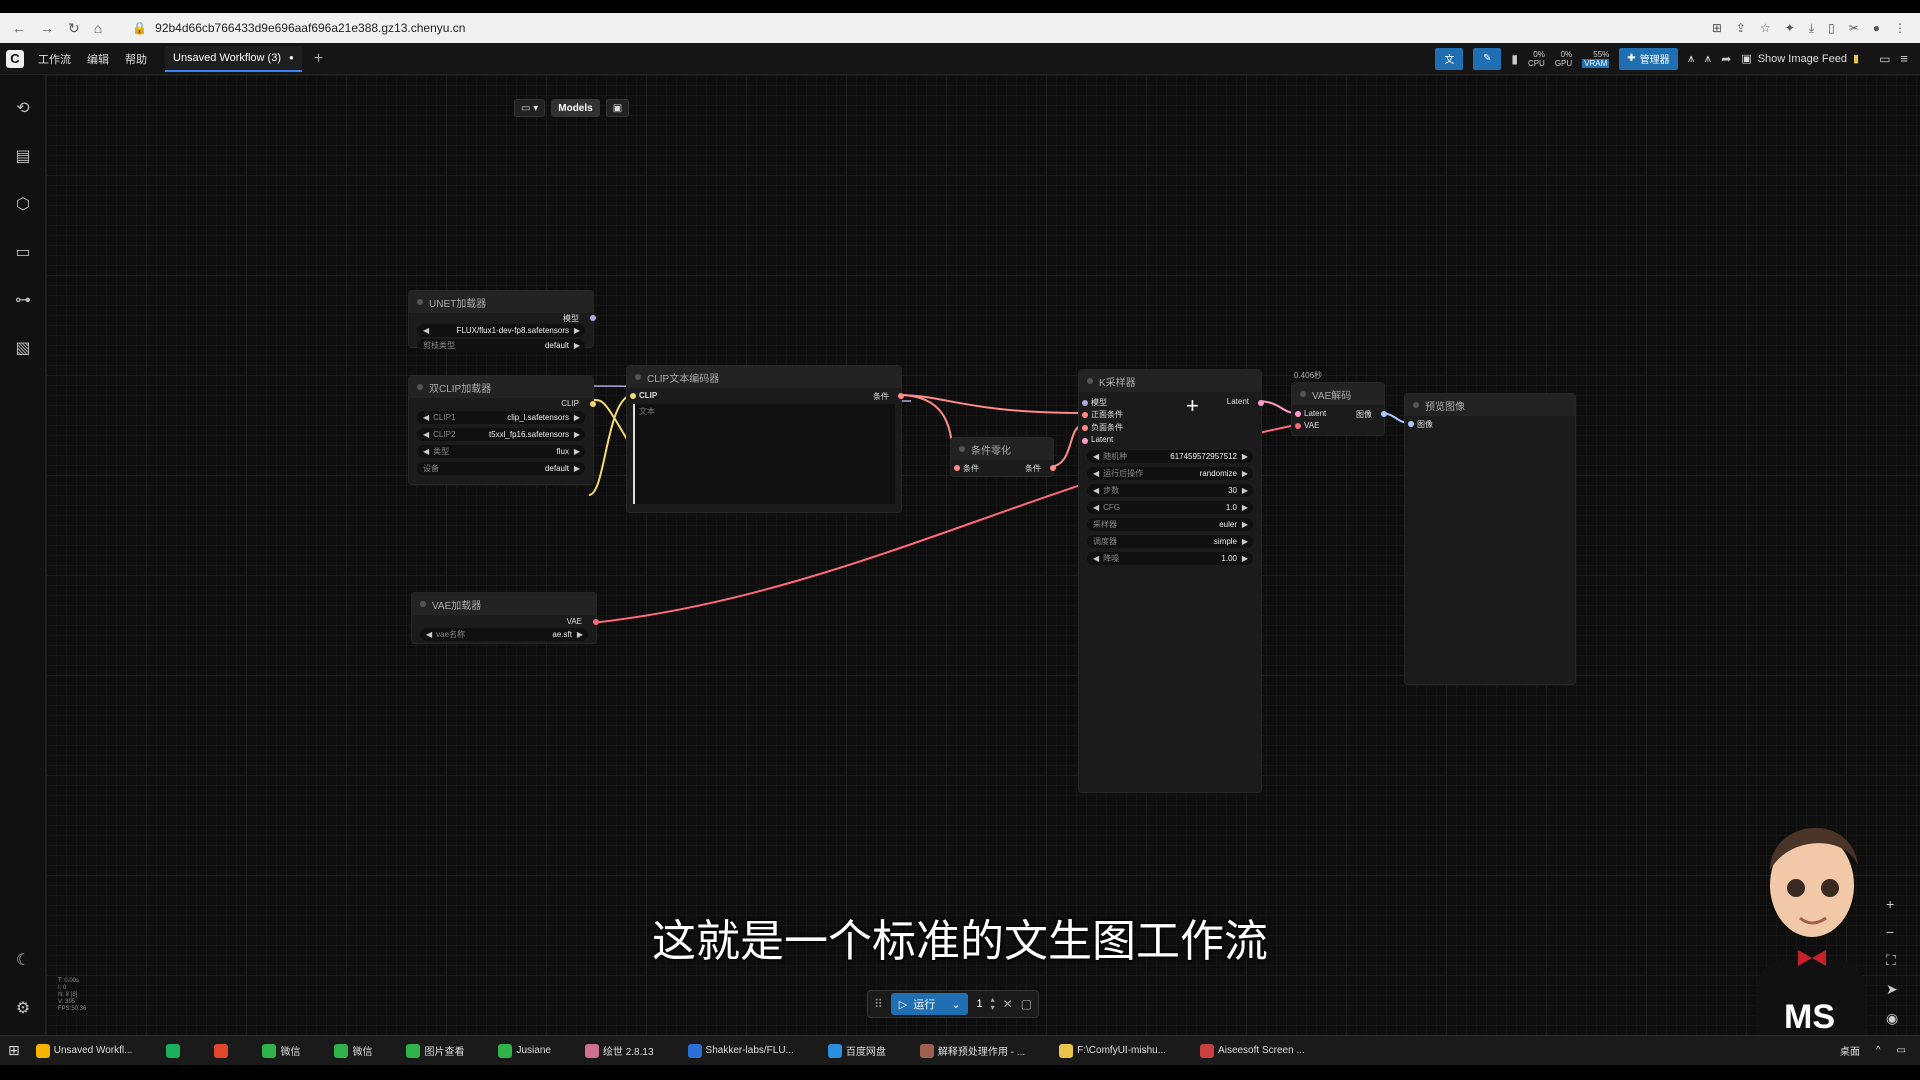 The width and height of the screenshot is (1920, 1080). What do you see at coordinates (1884, 59) in the screenshot?
I see `panel-toggle-icon: ▭` at bounding box center [1884, 59].